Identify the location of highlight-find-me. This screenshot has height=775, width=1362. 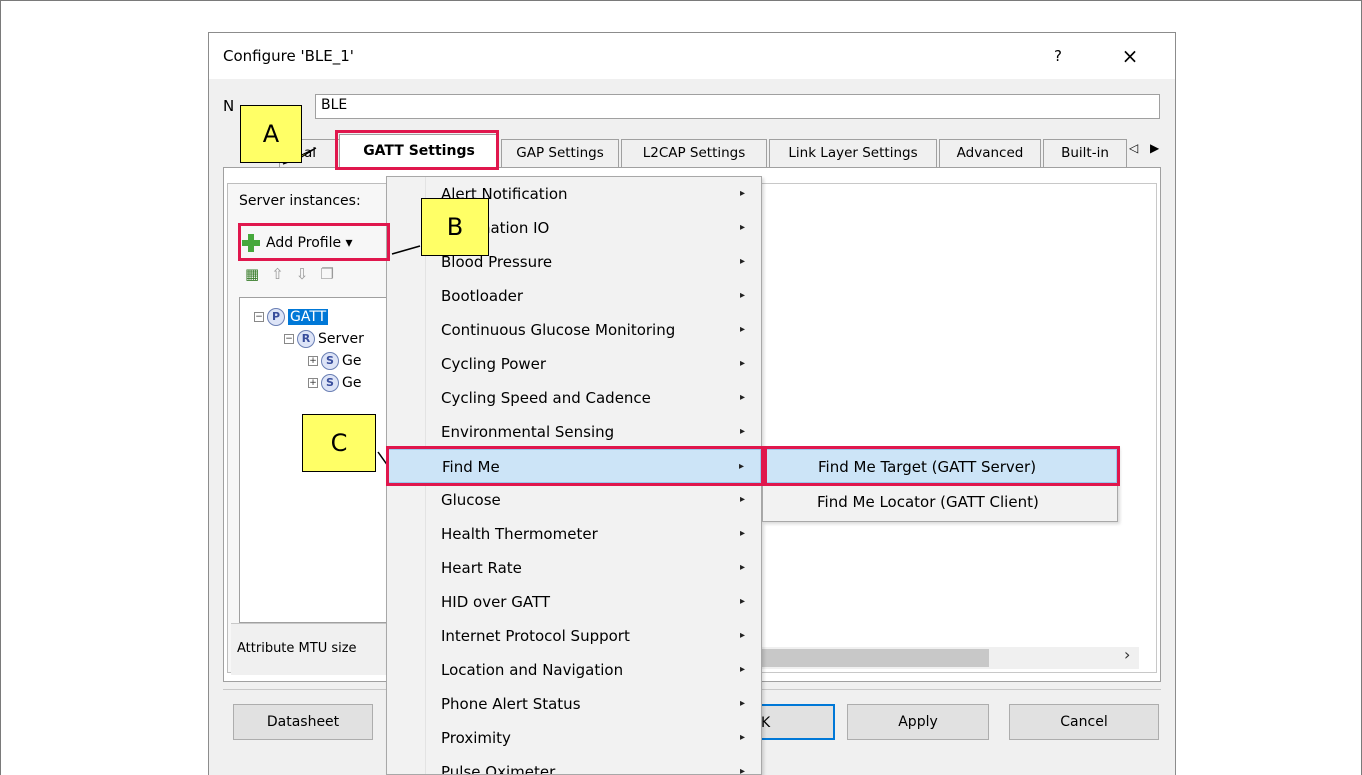
(575, 466).